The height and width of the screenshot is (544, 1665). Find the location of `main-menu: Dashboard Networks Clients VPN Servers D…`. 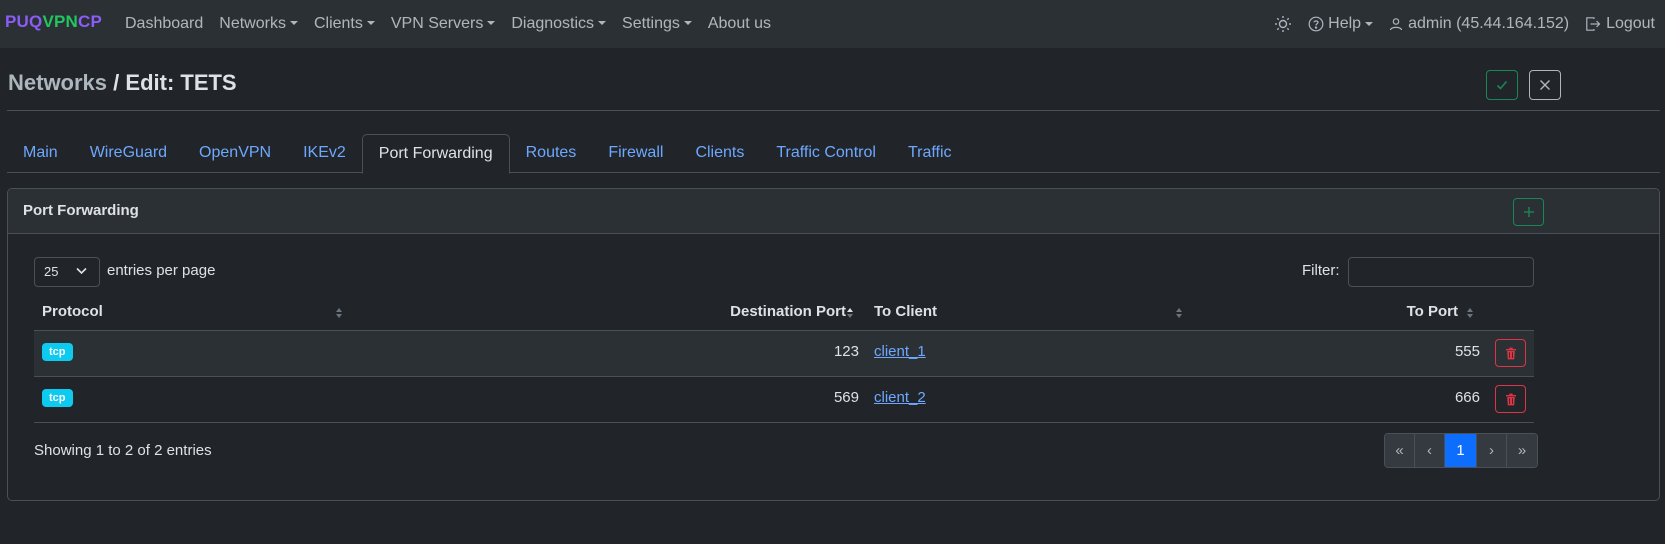

main-menu: Dashboard Networks Clients VPN Servers D… is located at coordinates (456, 24).